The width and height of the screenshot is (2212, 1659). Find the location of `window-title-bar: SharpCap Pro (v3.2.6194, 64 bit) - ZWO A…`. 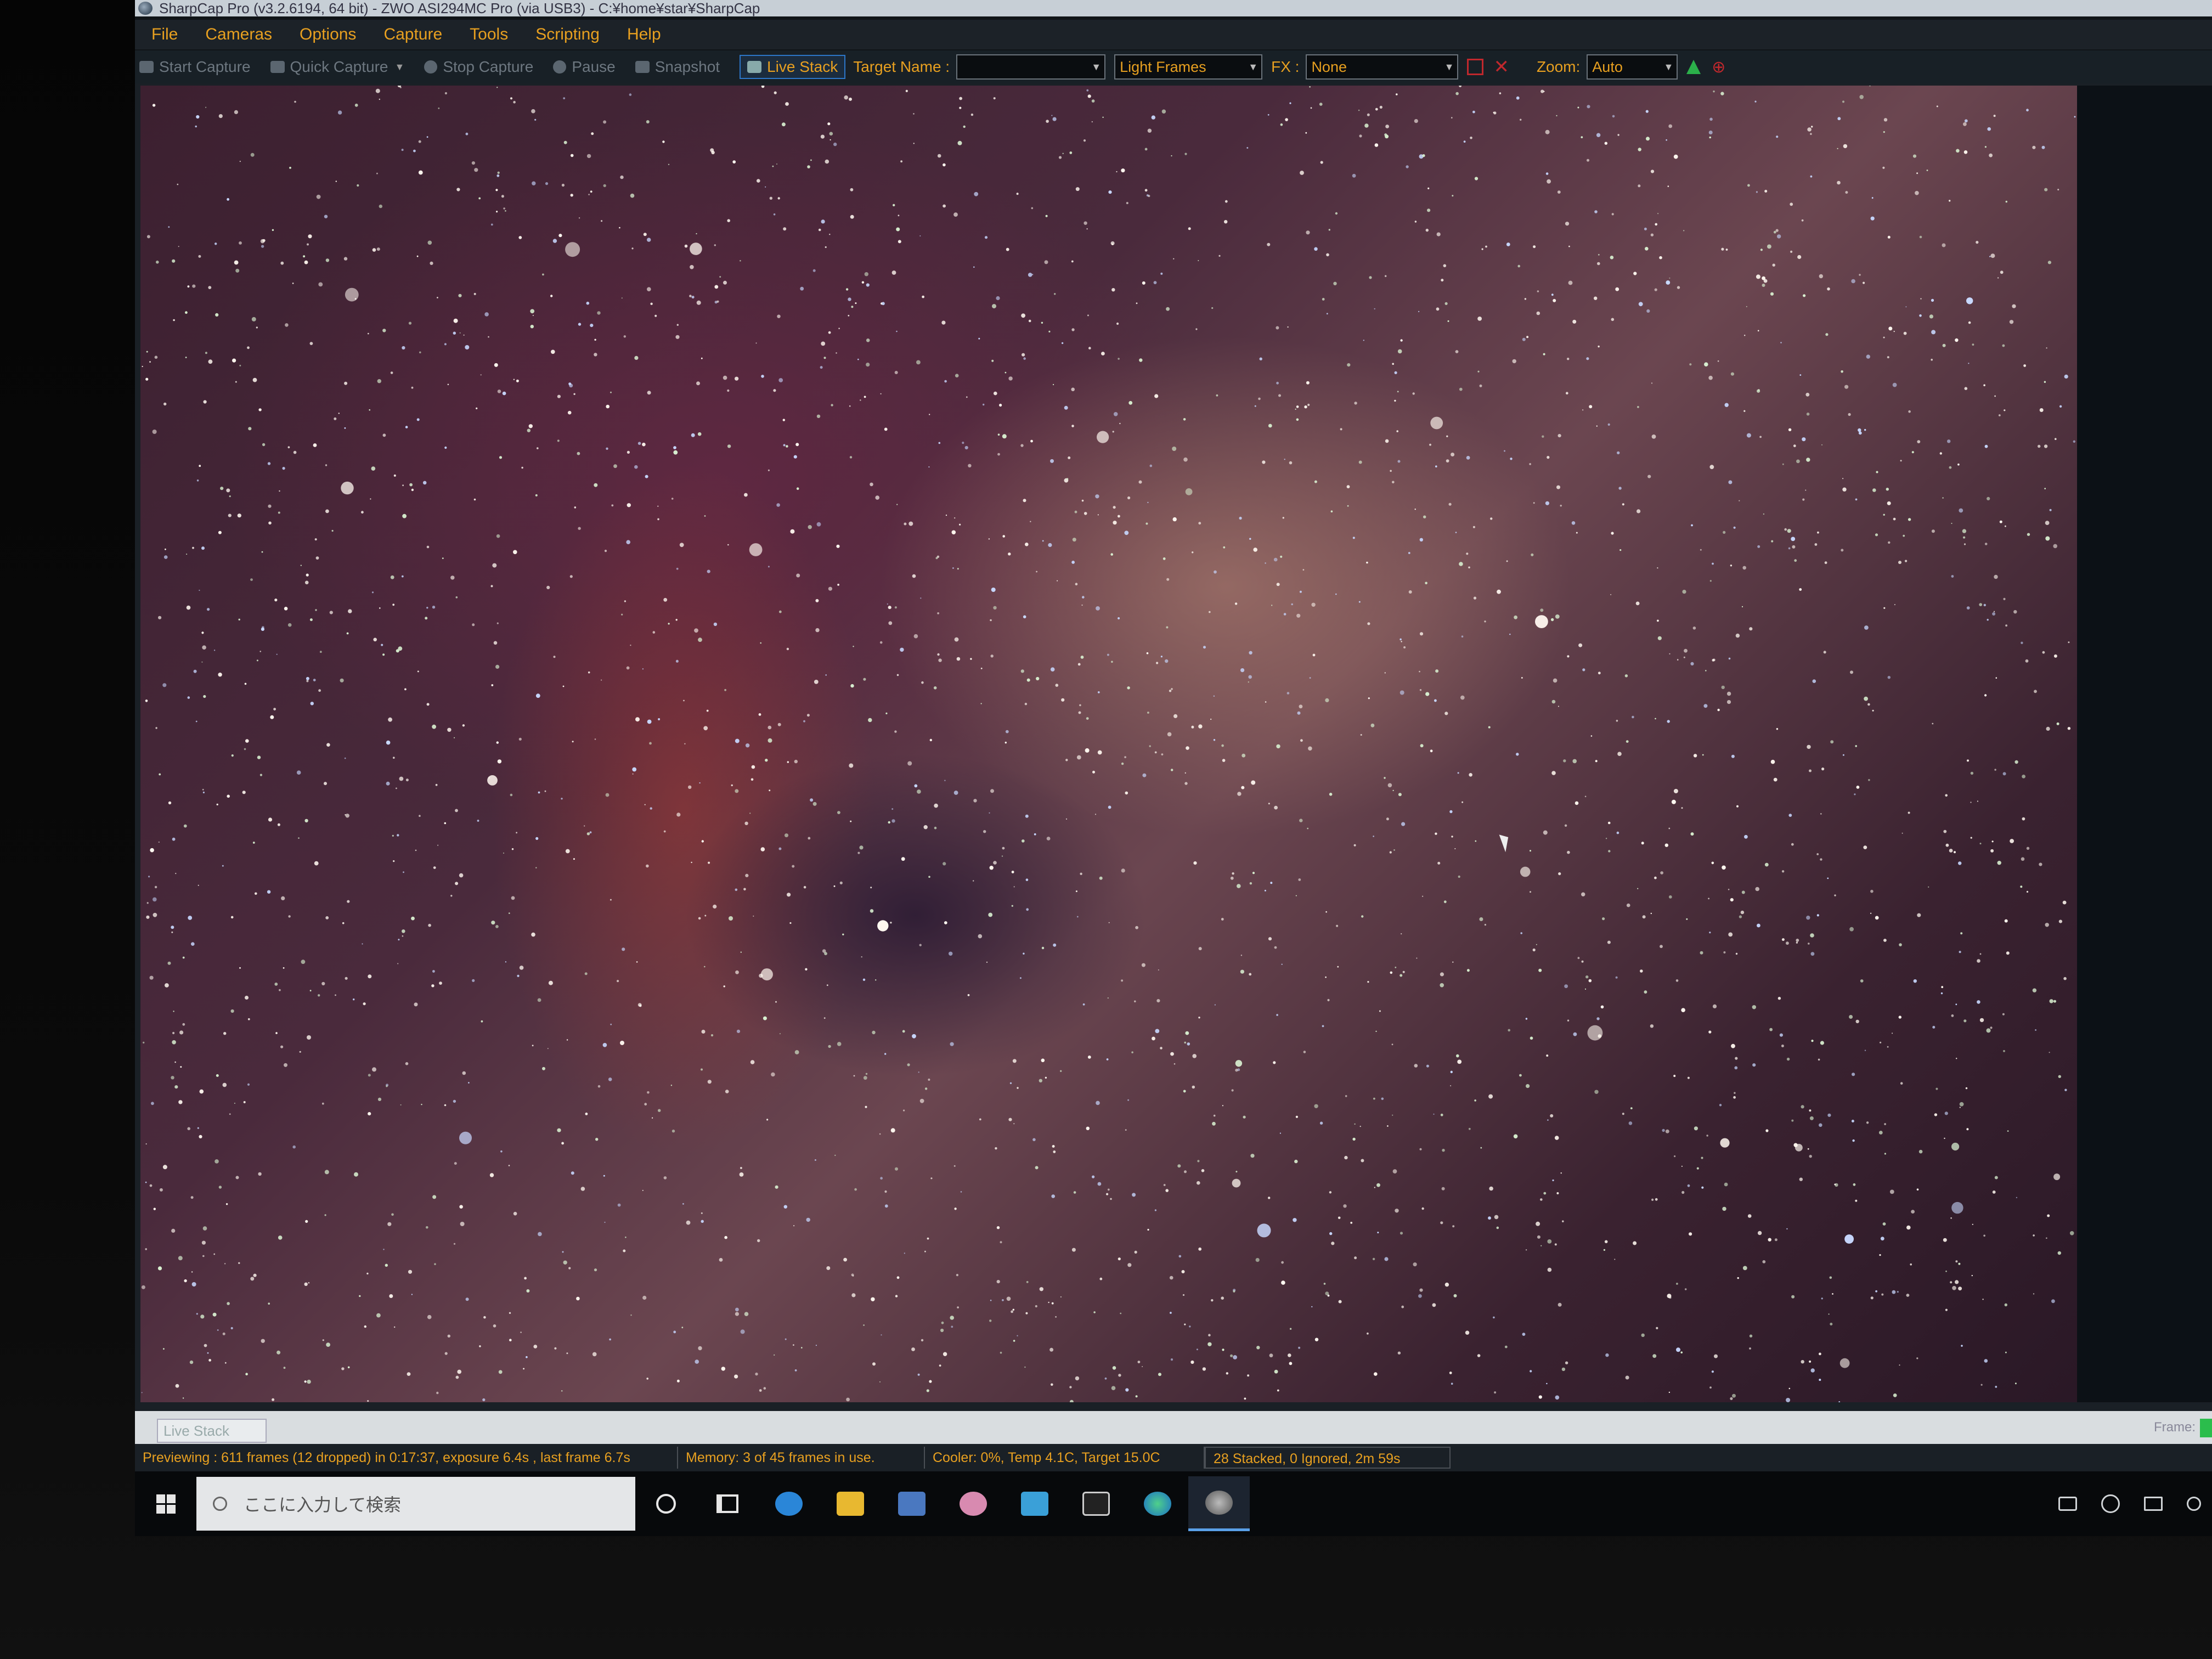

window-title-bar: SharpCap Pro (v3.2.6194, 64 bit) - ZWO A… is located at coordinates (1173, 8).